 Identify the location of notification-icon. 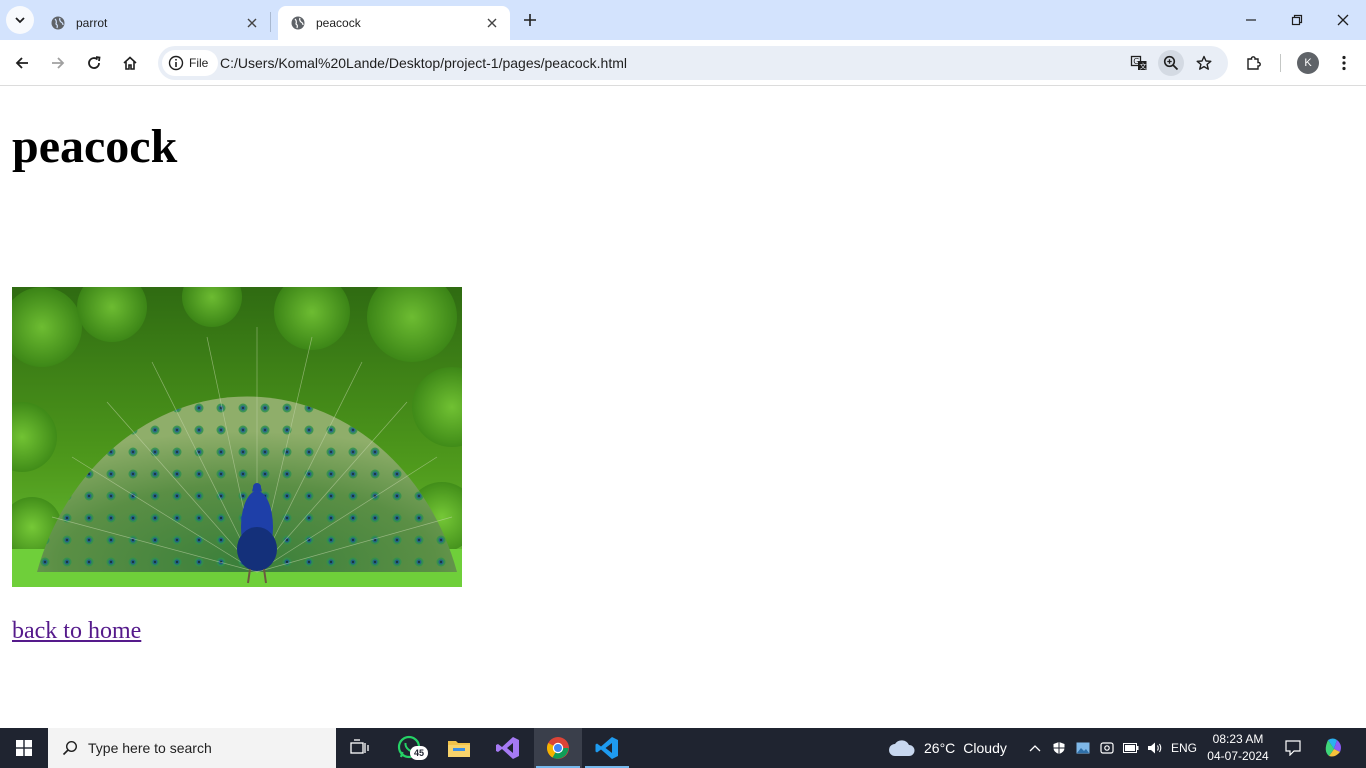
(1293, 748).